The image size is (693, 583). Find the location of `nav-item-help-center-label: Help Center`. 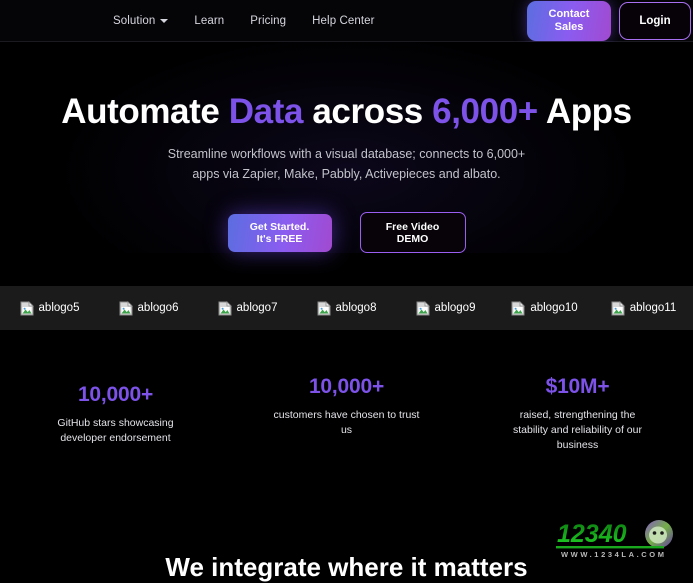

nav-item-help-center-label: Help Center is located at coordinates (343, 20).